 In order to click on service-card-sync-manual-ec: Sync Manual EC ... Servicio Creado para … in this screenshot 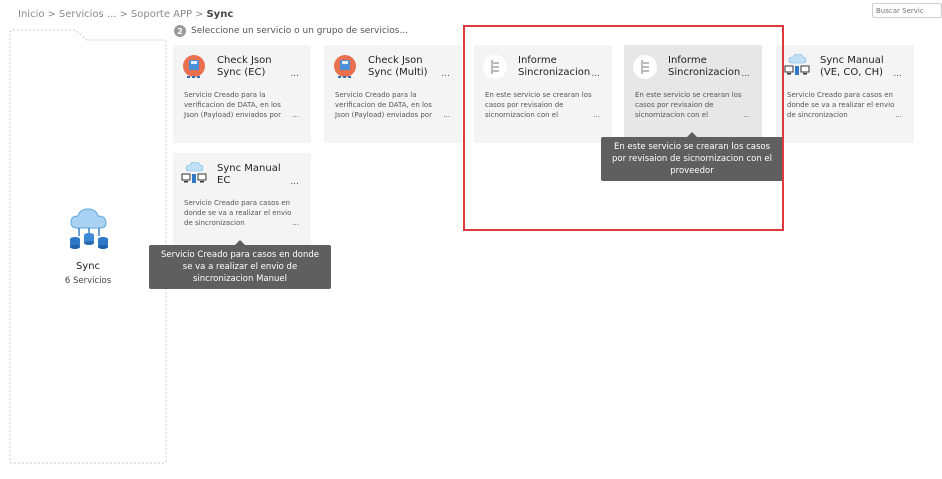, I will do `click(242, 202)`.